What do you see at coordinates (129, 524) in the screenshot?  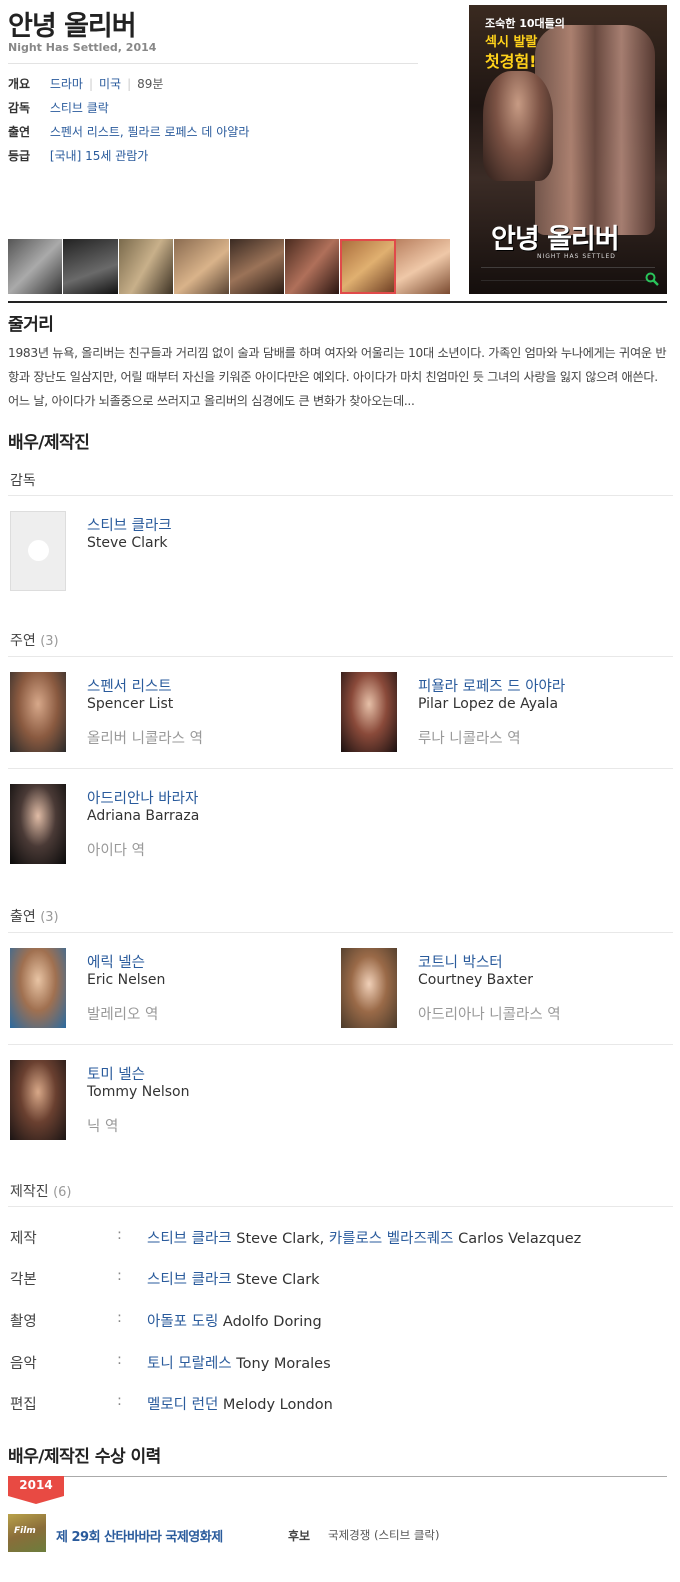 I see `person-korean-name: 스티브 클라크` at bounding box center [129, 524].